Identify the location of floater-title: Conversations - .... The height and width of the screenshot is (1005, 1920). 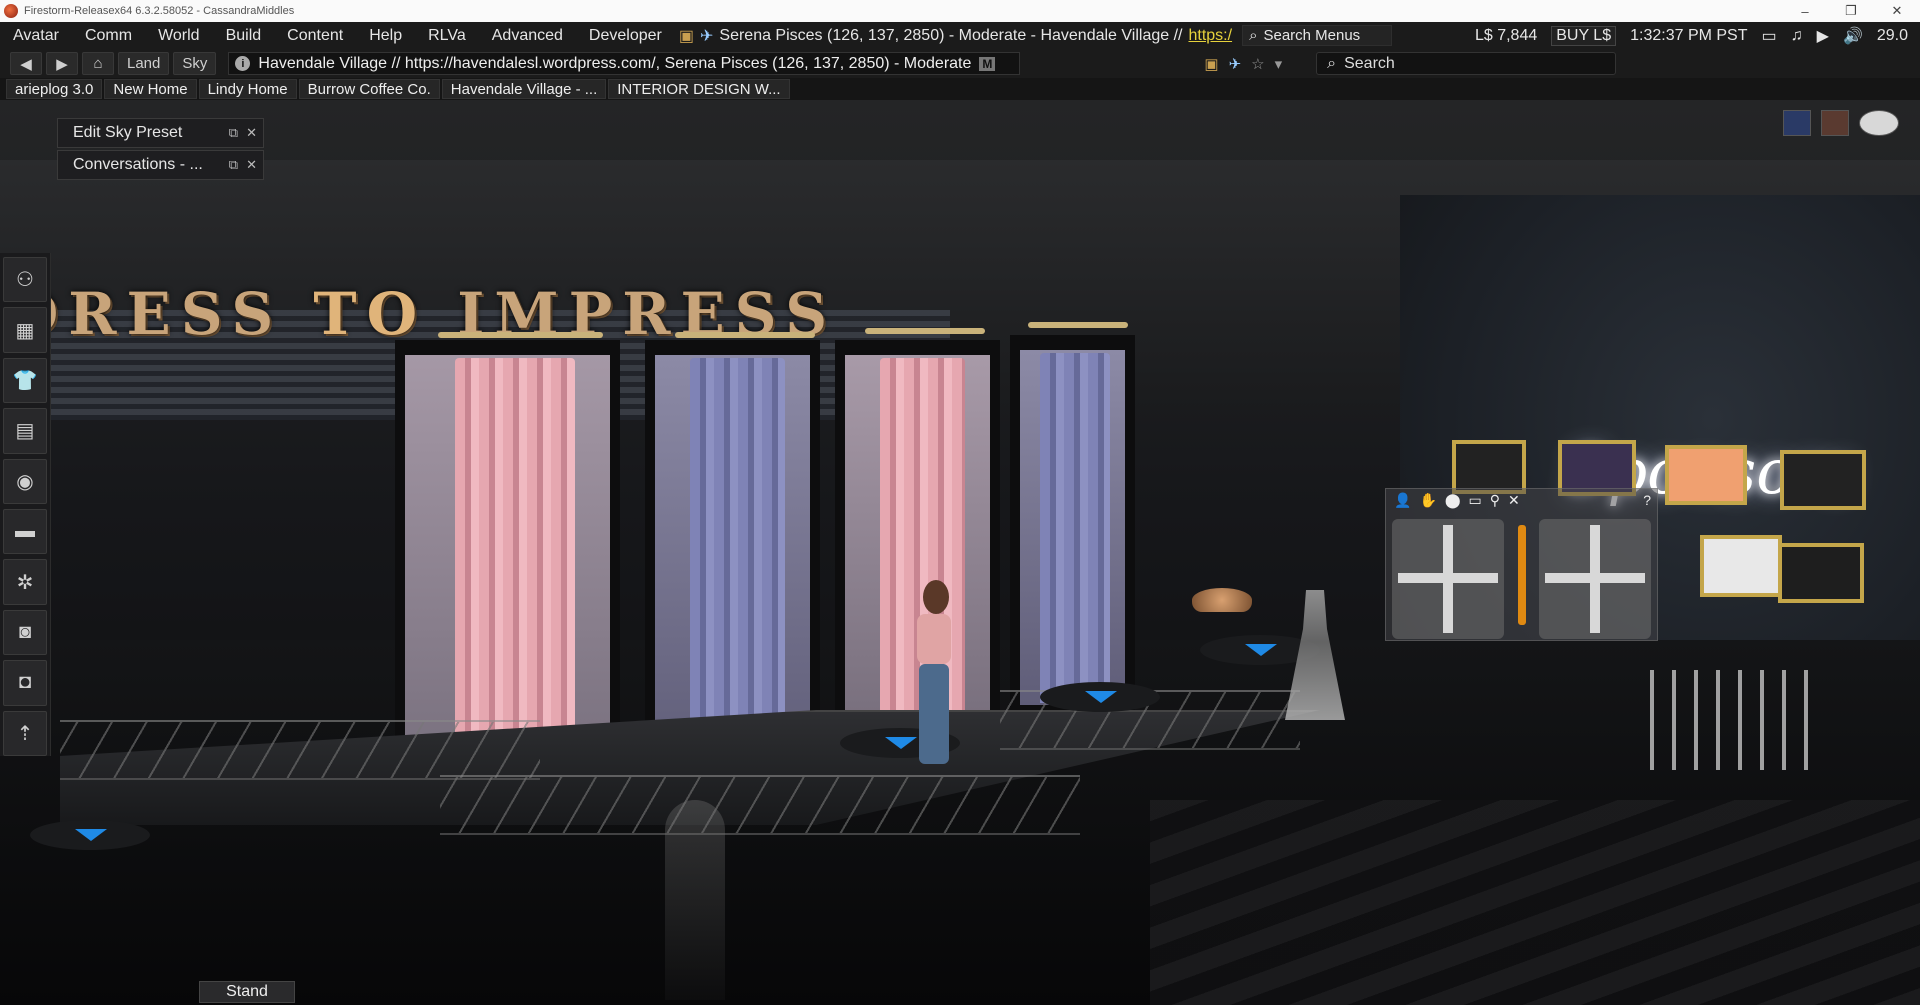
(138, 164).